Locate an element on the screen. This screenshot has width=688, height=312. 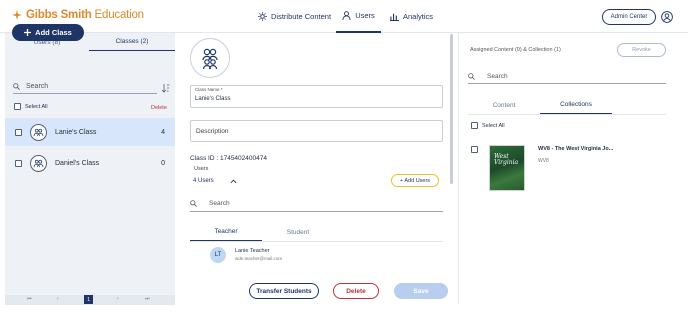
nav-users: Users is located at coordinates (358, 16).